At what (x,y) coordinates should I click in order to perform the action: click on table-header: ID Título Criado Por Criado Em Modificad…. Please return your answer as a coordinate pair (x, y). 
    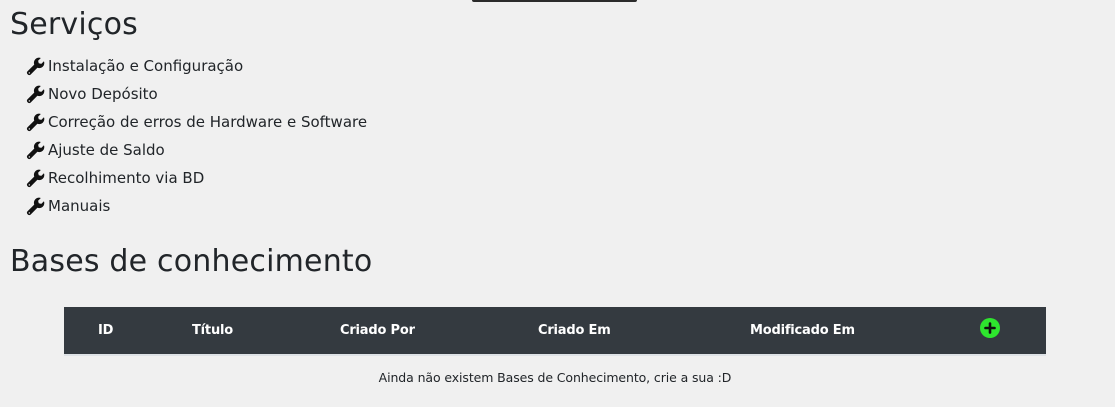
    Looking at the image, I should click on (555, 331).